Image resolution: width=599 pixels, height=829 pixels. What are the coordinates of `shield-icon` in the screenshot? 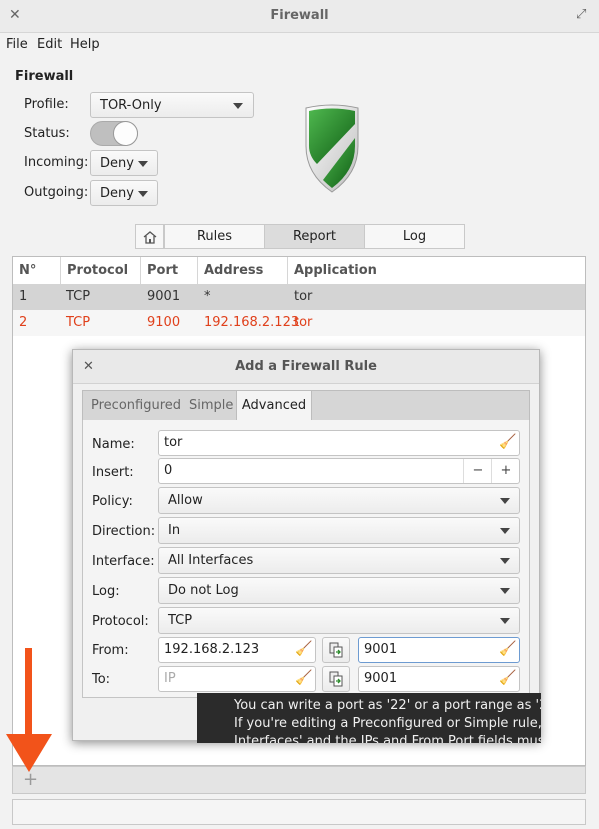 It's located at (332, 148).